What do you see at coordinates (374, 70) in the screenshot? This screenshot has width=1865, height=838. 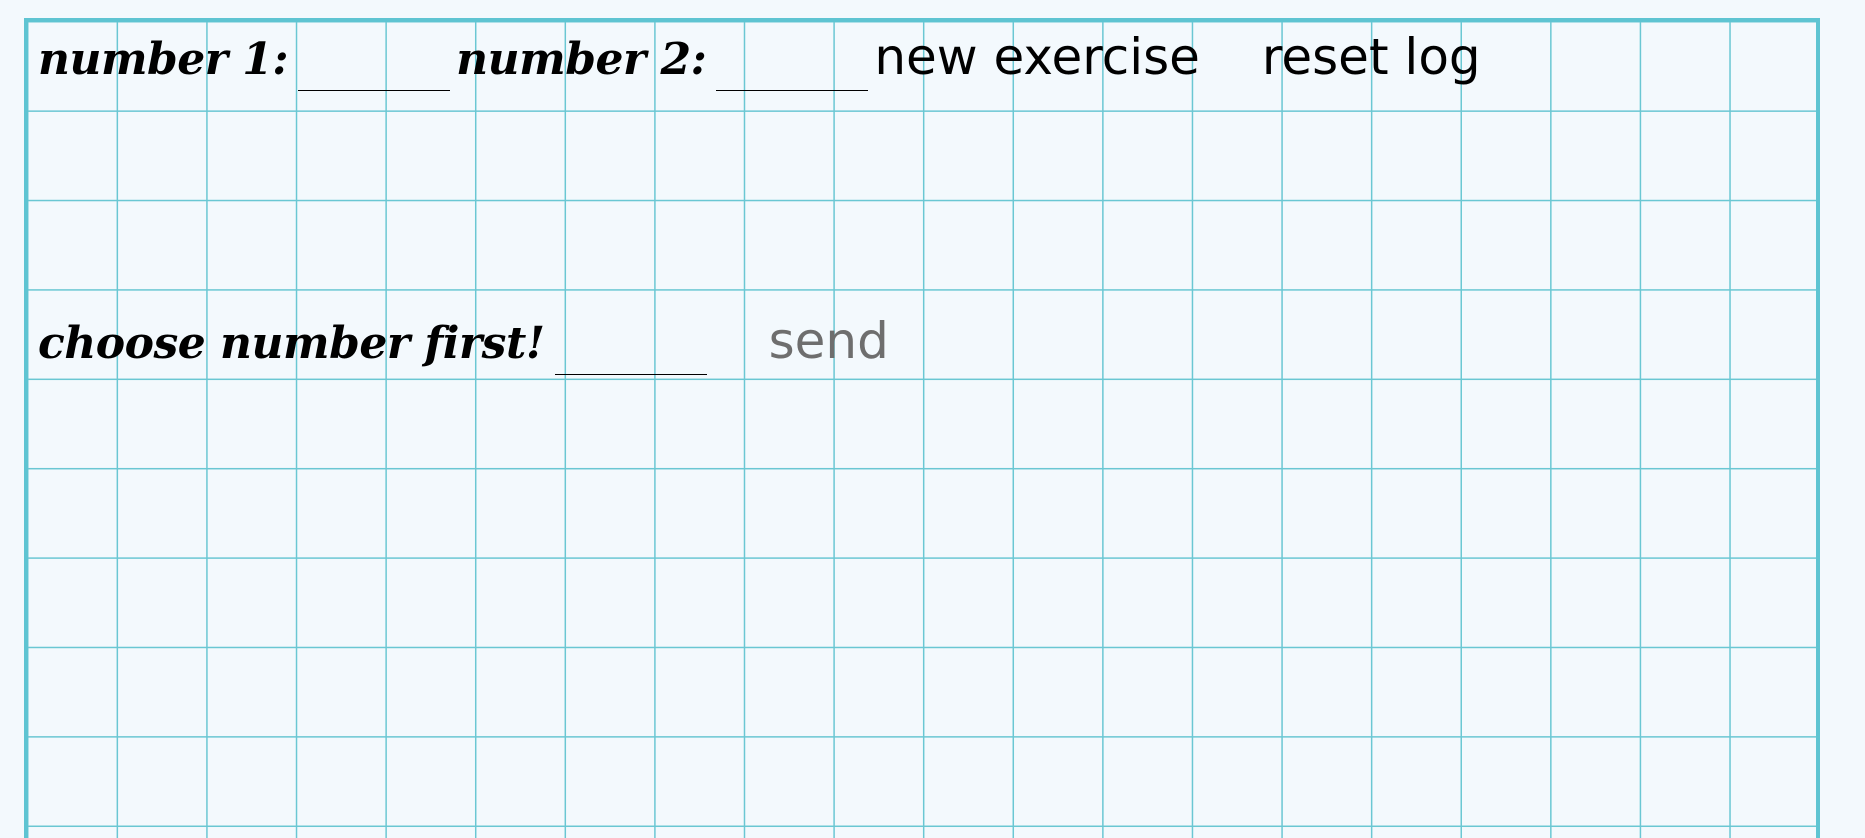 I see `number1-input` at bounding box center [374, 70].